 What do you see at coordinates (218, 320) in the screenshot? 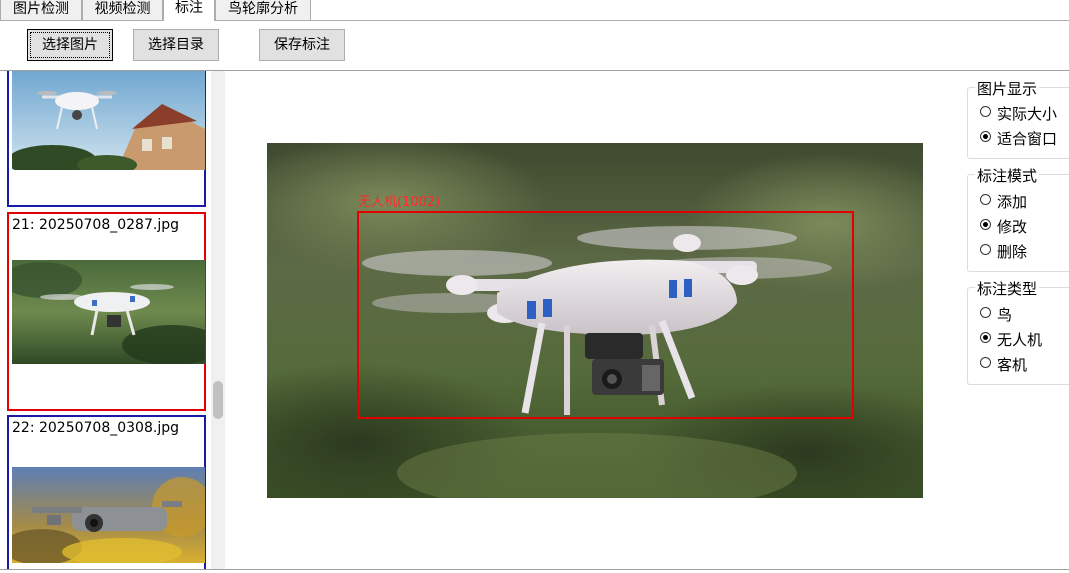
I see `list-scrollbar` at bounding box center [218, 320].